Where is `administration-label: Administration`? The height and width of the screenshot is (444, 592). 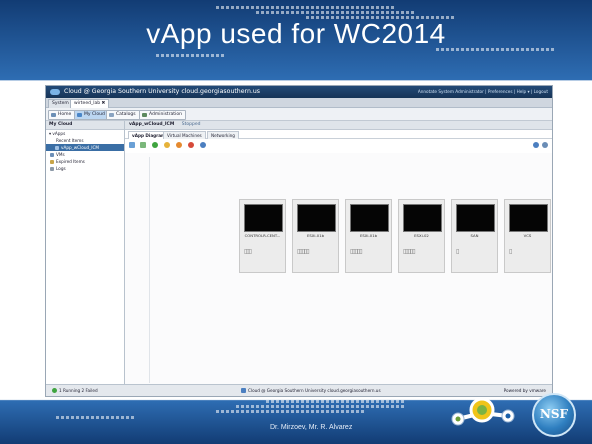
administration-label: Administration is located at coordinates (165, 114).